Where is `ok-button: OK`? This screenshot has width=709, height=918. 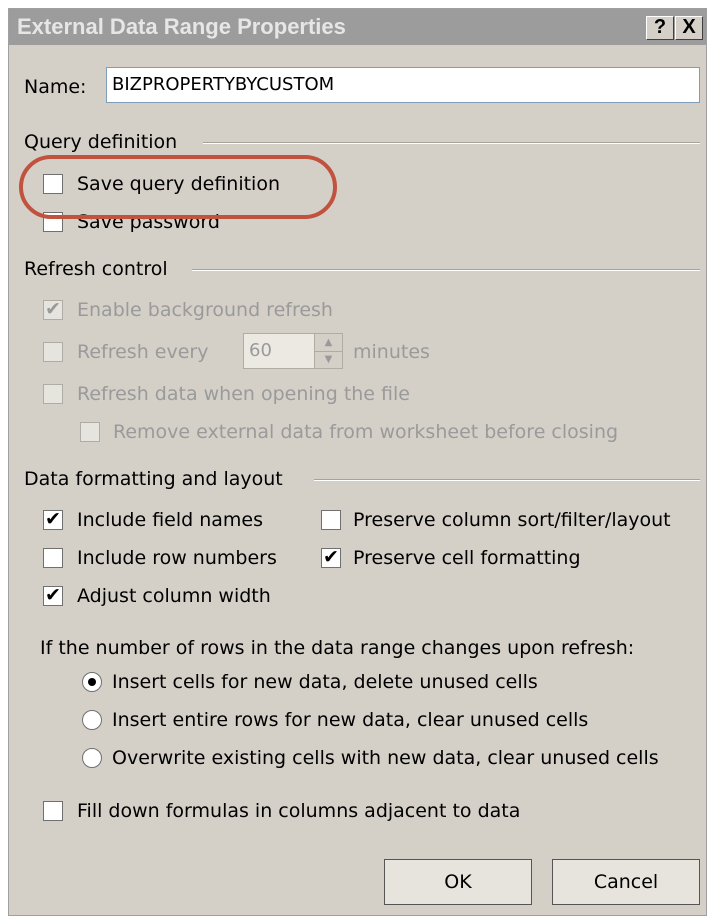
ok-button: OK is located at coordinates (458, 882).